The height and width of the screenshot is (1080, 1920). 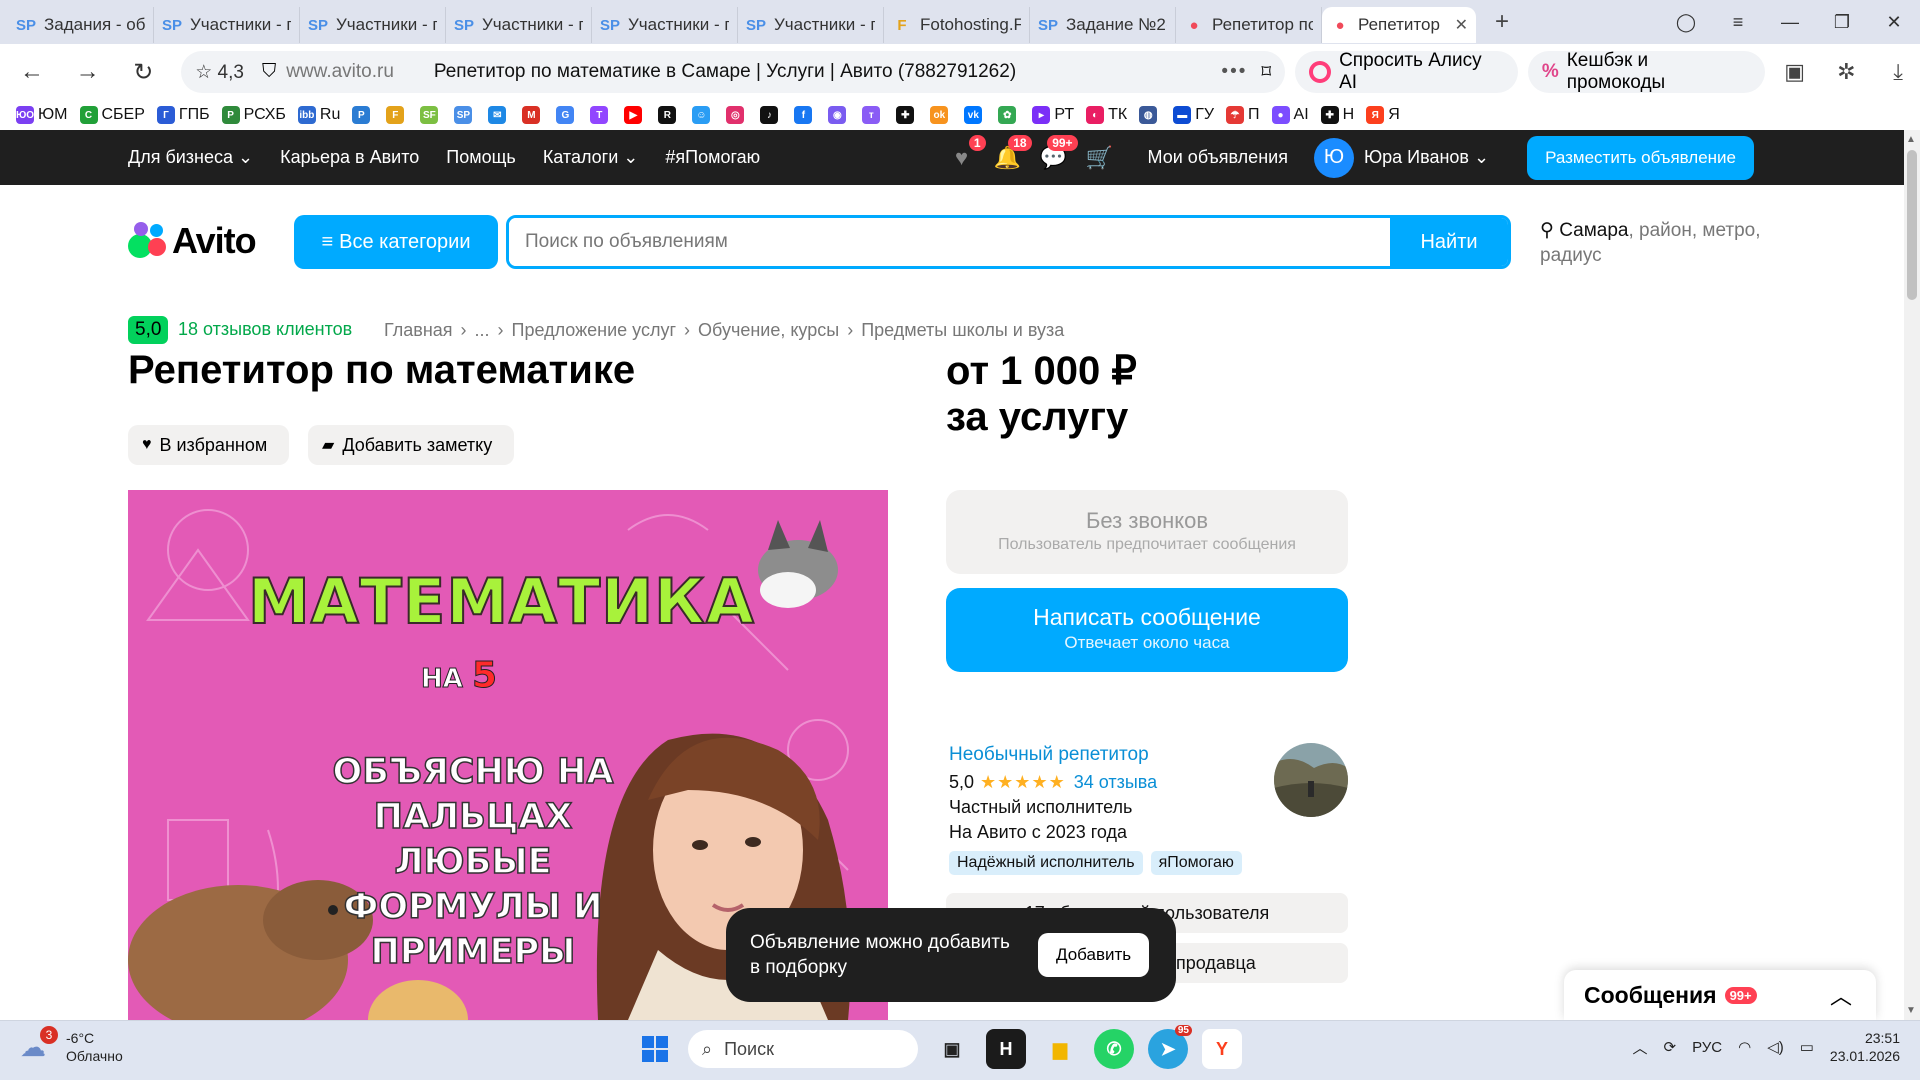 I want to click on avito-logo: Avito, so click(x=192, y=241).